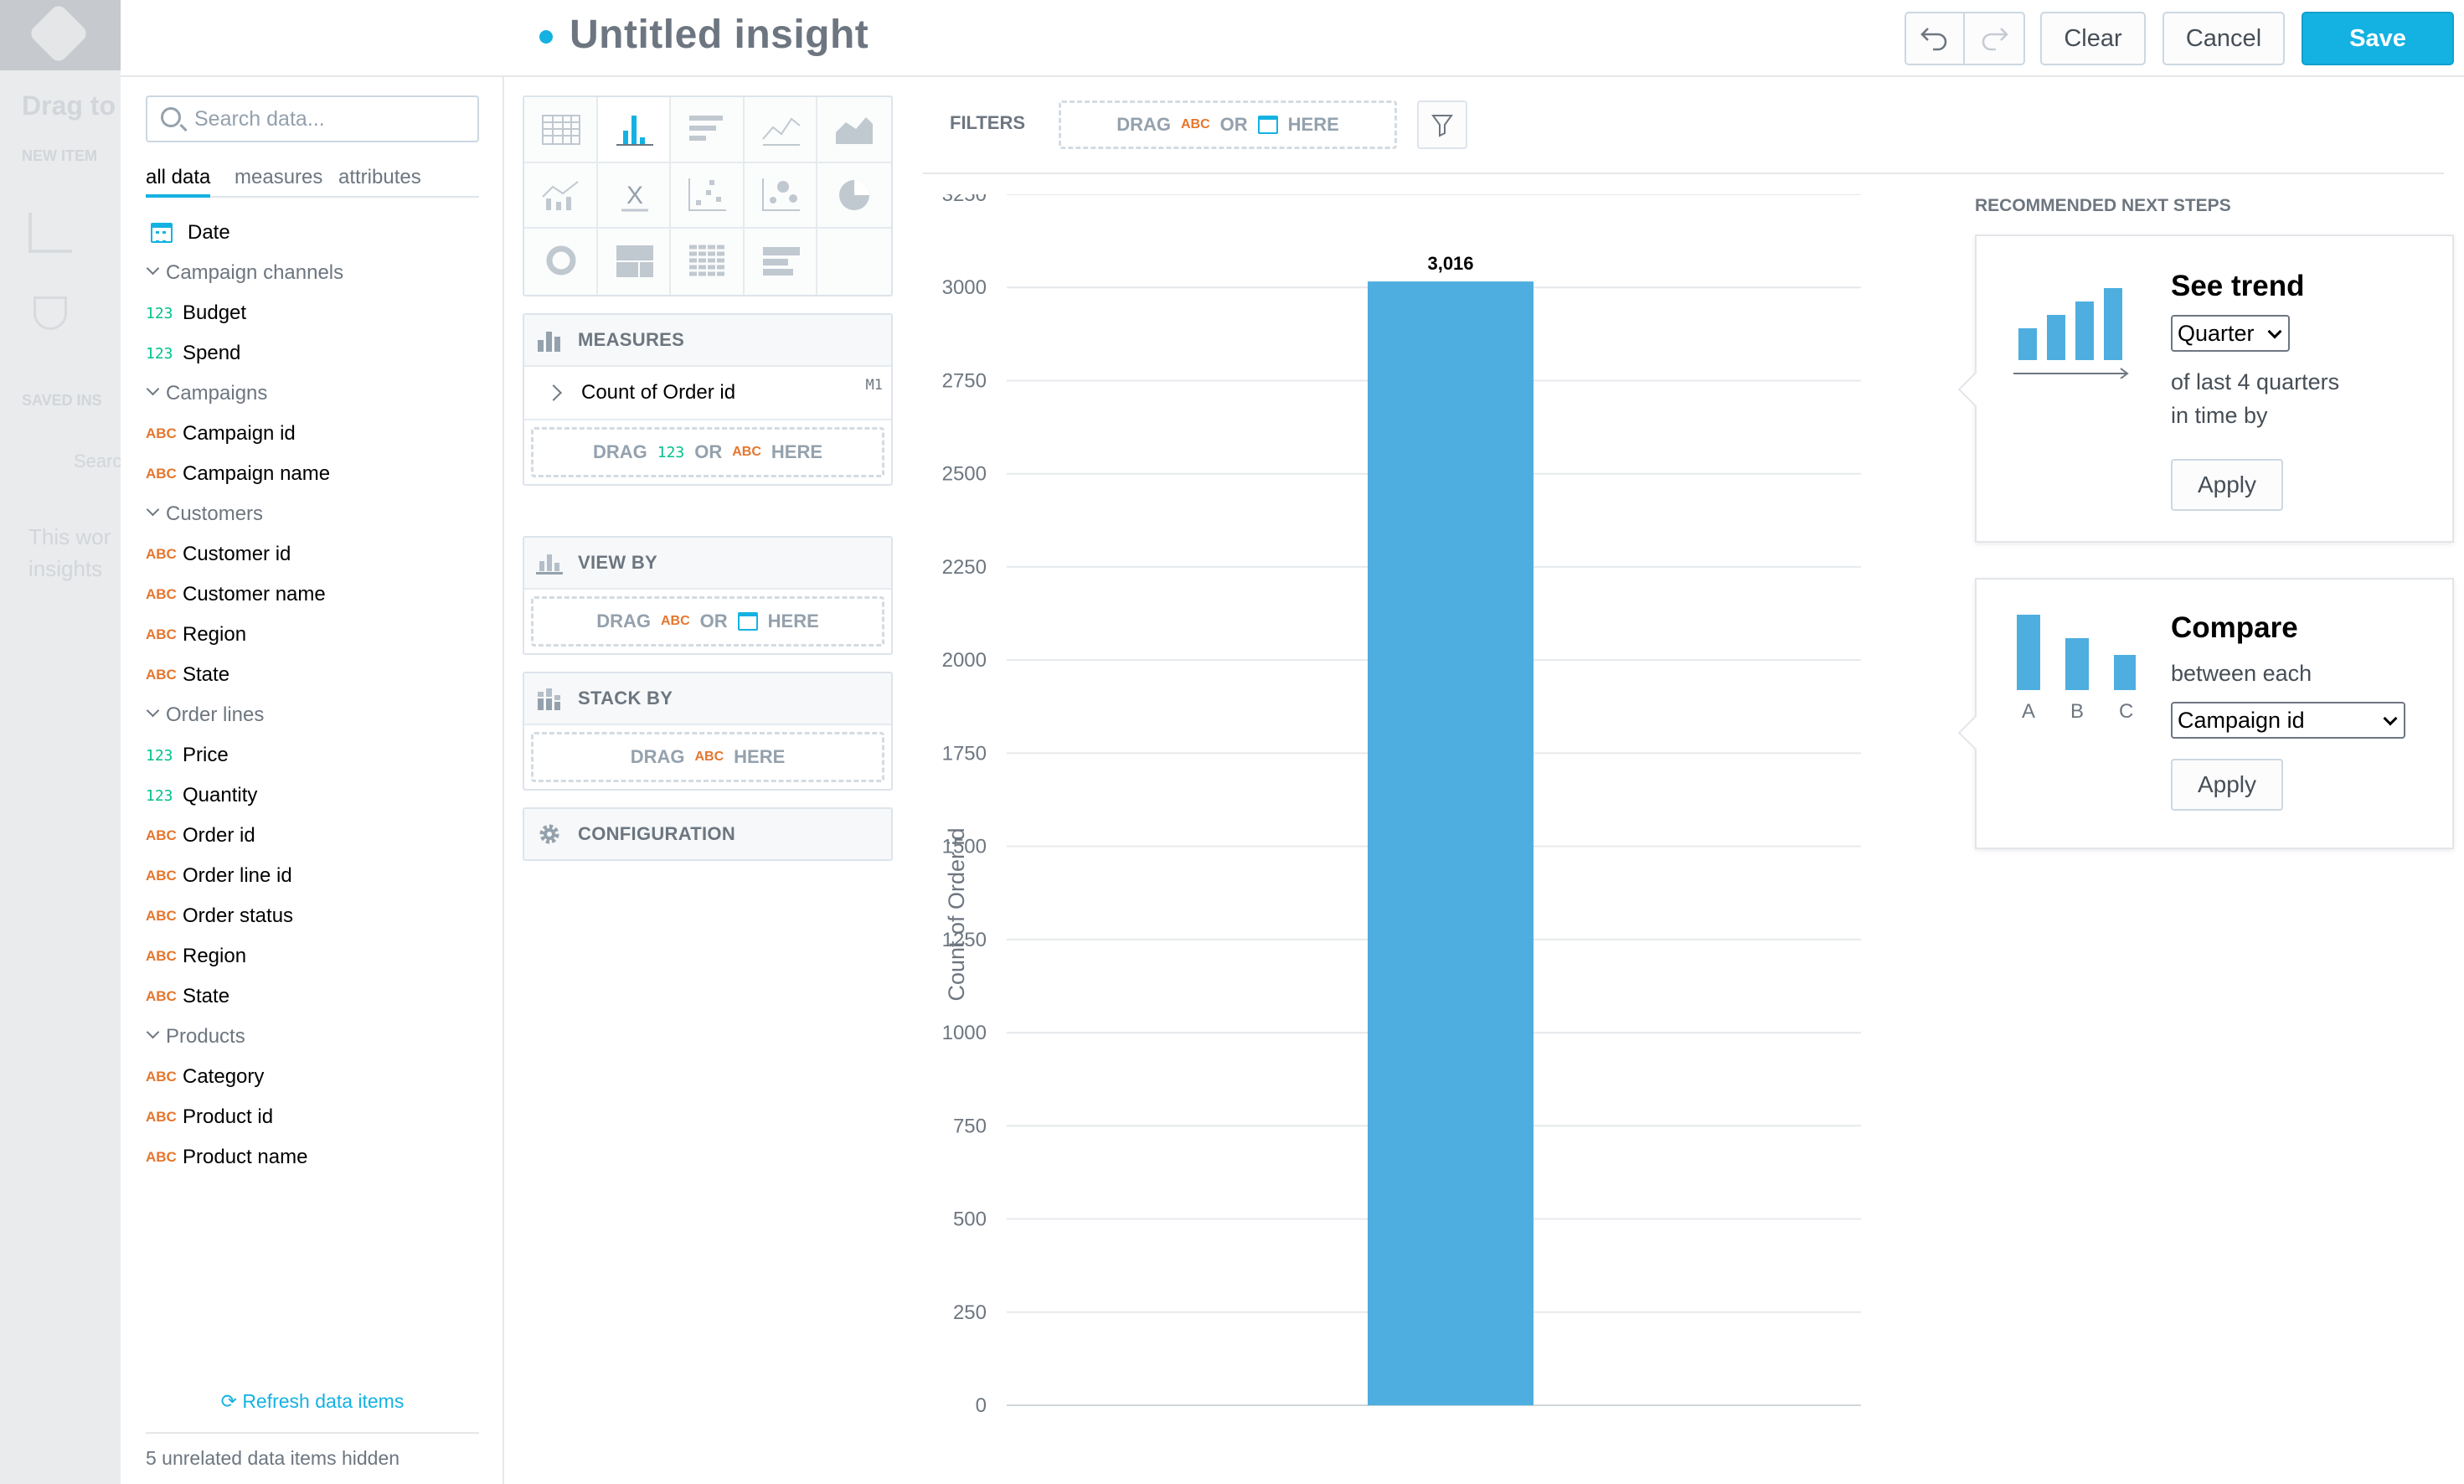  I want to click on refresh-data-items-link: ⟳ Refresh data items, so click(312, 1401).